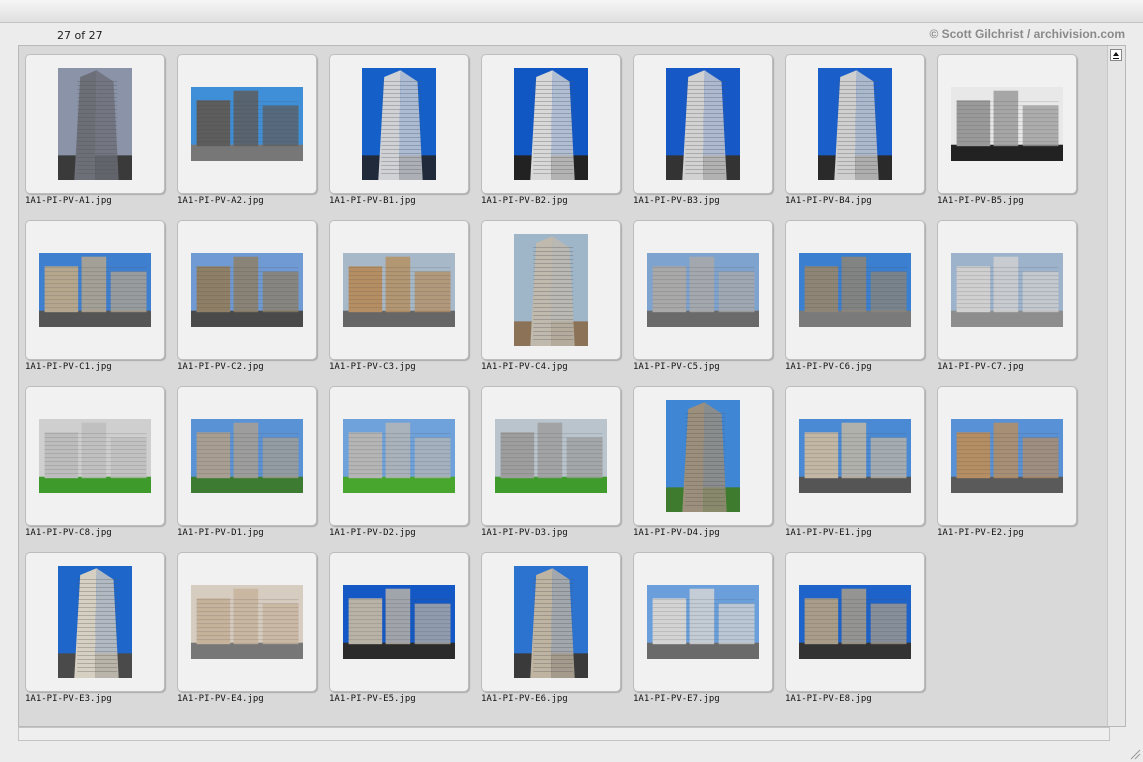 The width and height of the screenshot is (1143, 762). I want to click on thumbnail-item: 1A1-PI-PV-B5.jpg, so click(1013, 137).